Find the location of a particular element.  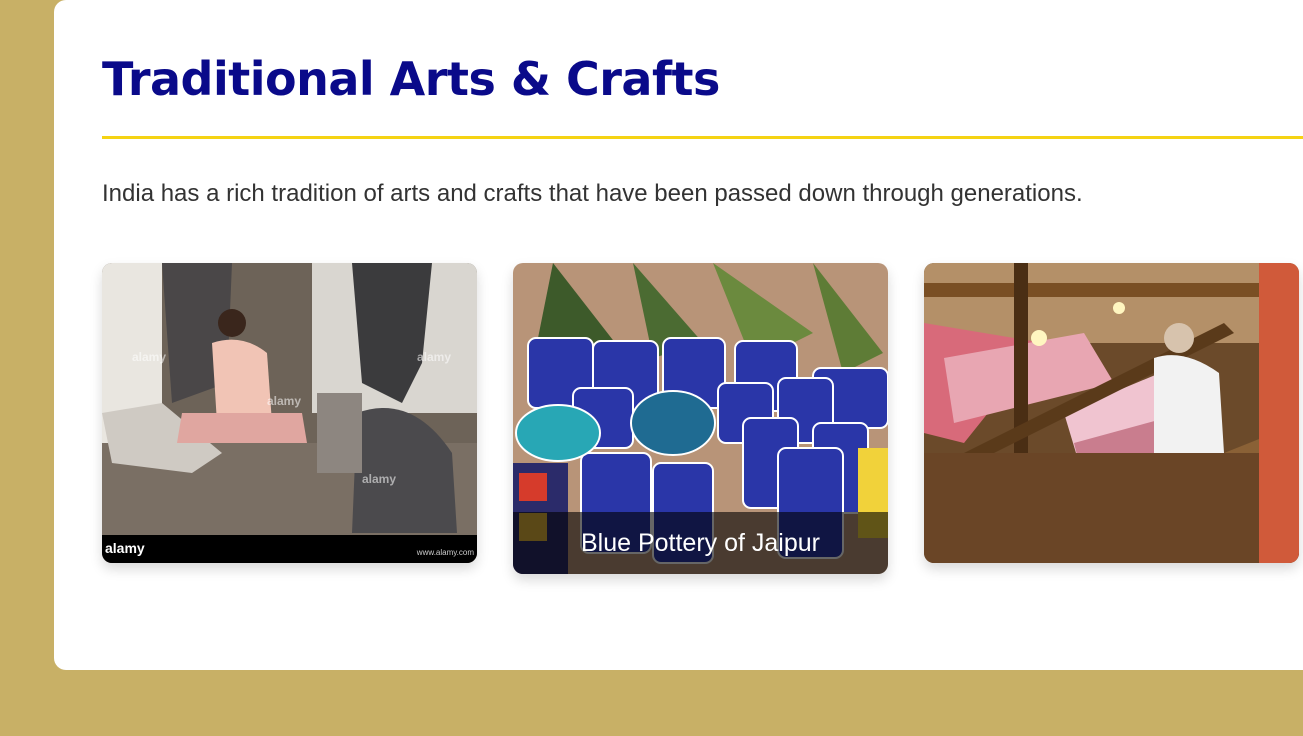

watermark-1: alamy is located at coordinates (149, 357).